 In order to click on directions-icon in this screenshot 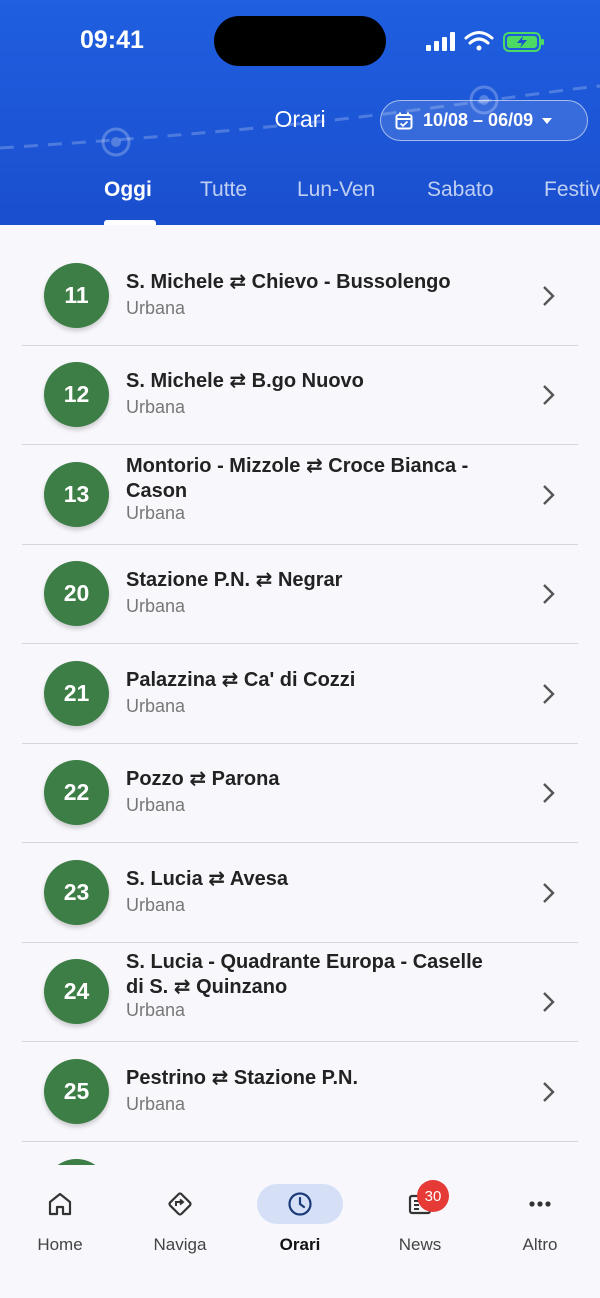, I will do `click(180, 1204)`.